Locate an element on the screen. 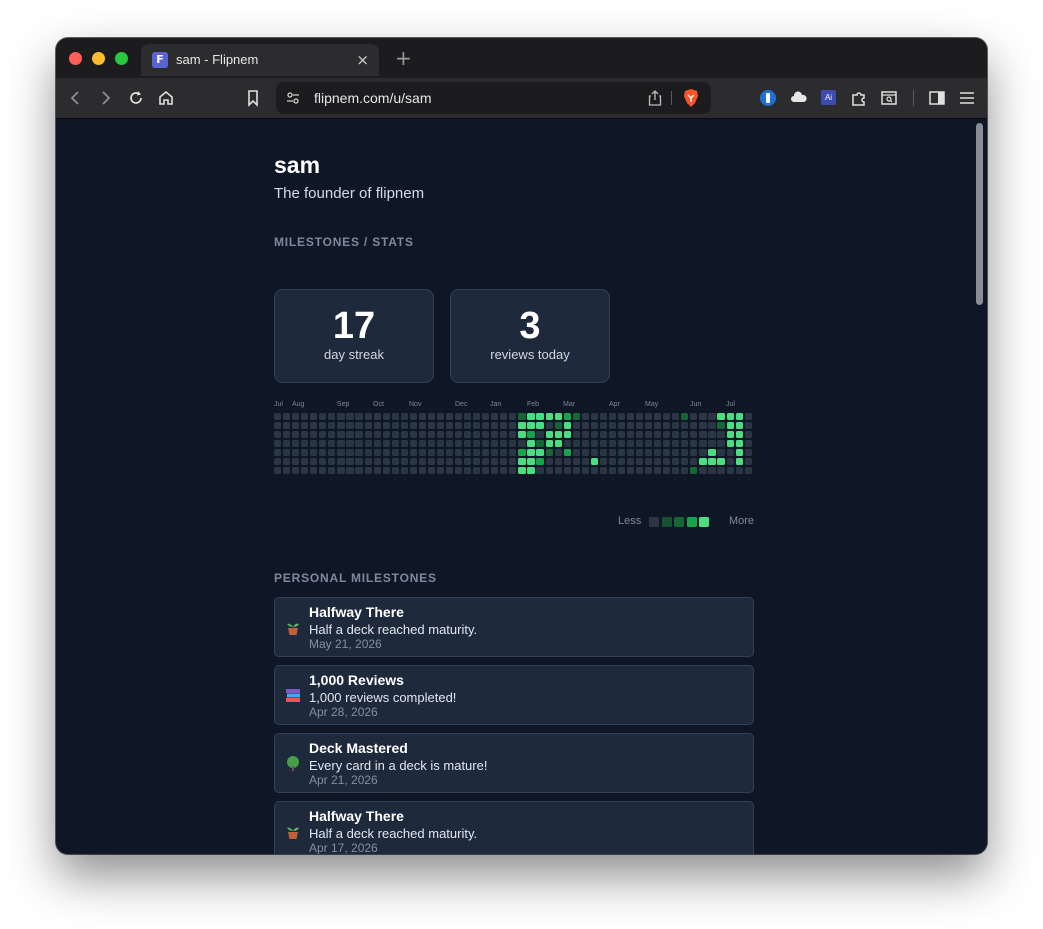  milestone-title: Halfway There is located at coordinates (356, 612).